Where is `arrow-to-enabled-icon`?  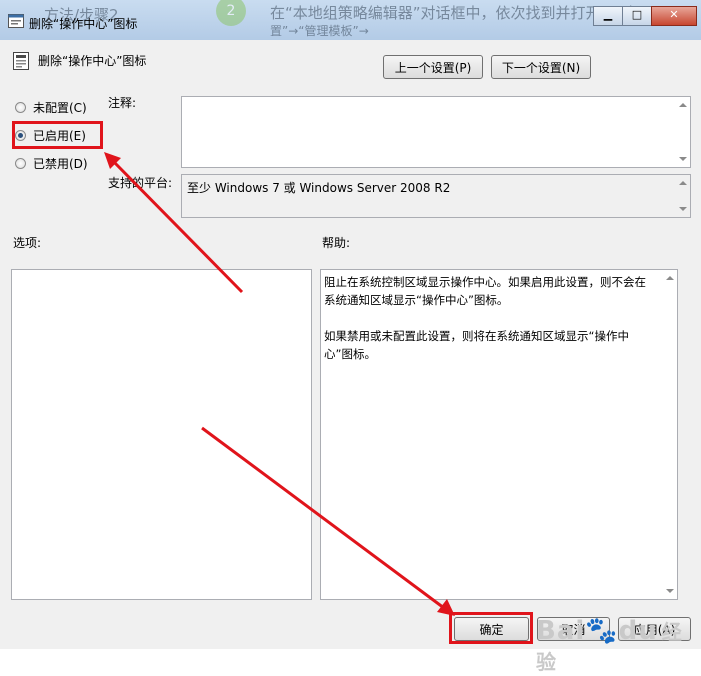
arrow-to-enabled-icon is located at coordinates (178, 227).